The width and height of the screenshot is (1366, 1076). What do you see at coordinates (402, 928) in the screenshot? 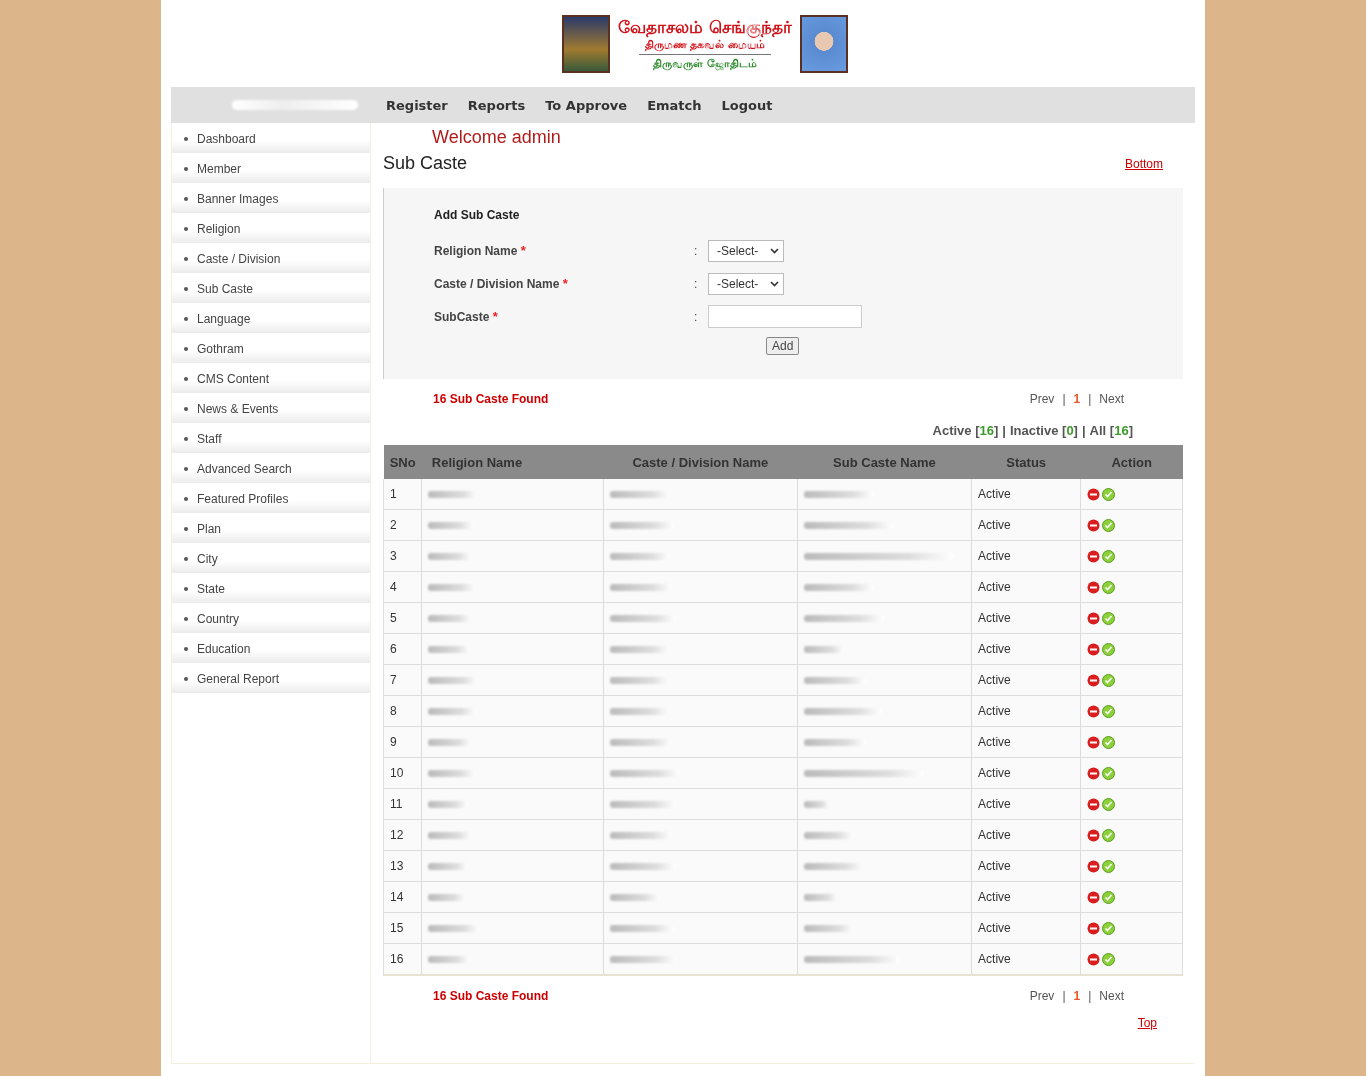
I see `table-cell: 15` at bounding box center [402, 928].